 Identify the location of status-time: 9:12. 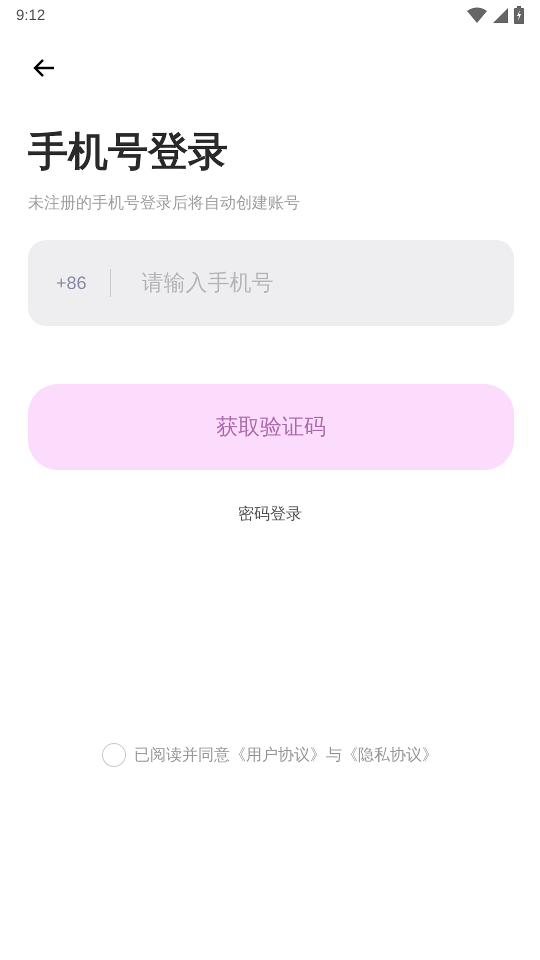
(31, 15).